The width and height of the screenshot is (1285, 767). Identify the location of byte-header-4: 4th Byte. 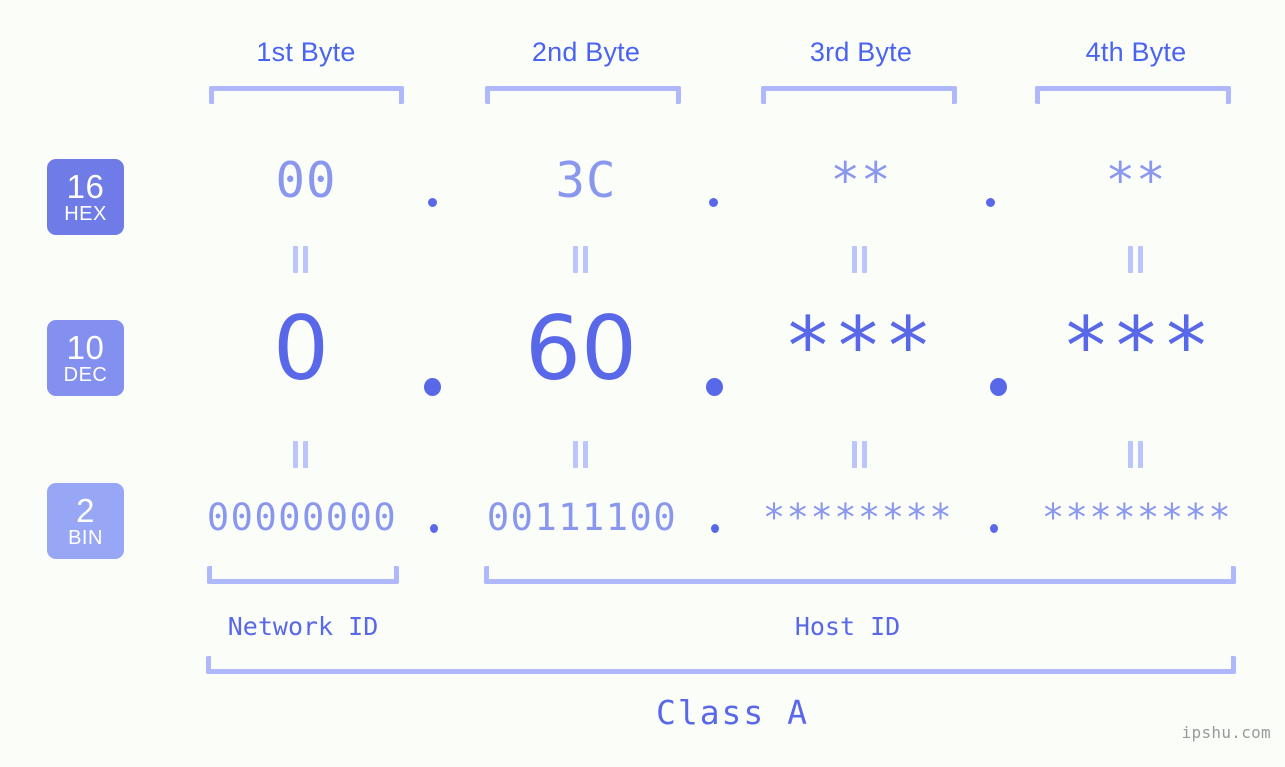
(1136, 52).